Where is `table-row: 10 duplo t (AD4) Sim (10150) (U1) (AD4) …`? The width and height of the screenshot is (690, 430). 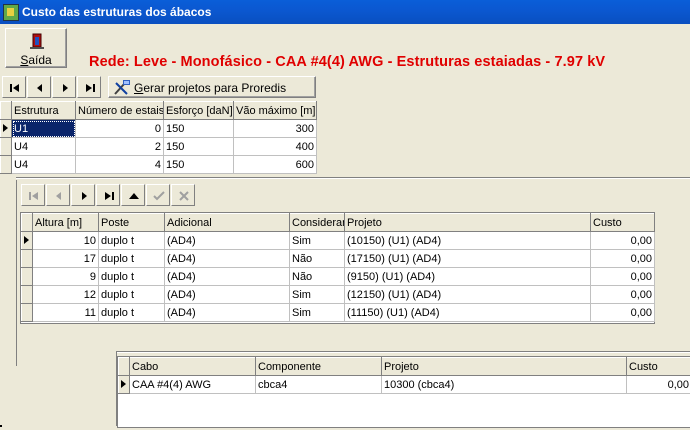 table-row: 10 duplo t (AD4) Sim (10150) (U1) (AD4) … is located at coordinates (338, 240).